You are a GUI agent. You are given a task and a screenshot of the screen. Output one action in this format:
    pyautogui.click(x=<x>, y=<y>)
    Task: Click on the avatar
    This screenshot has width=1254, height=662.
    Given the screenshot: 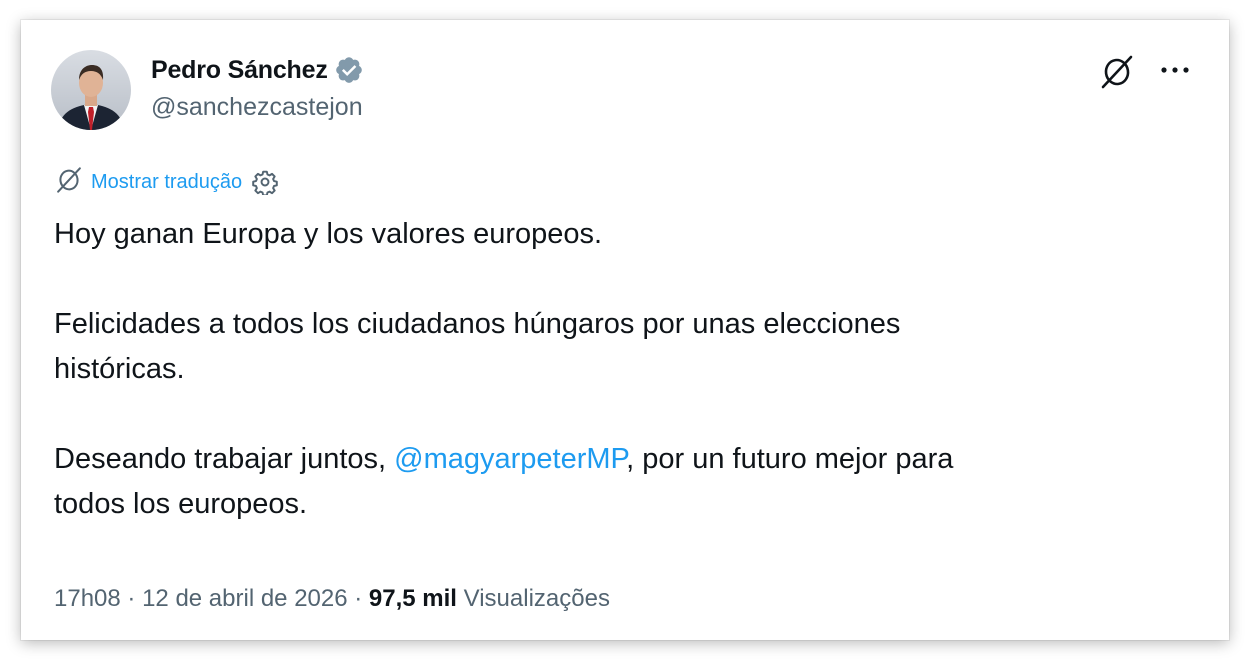 What is the action you would take?
    pyautogui.click(x=91, y=90)
    